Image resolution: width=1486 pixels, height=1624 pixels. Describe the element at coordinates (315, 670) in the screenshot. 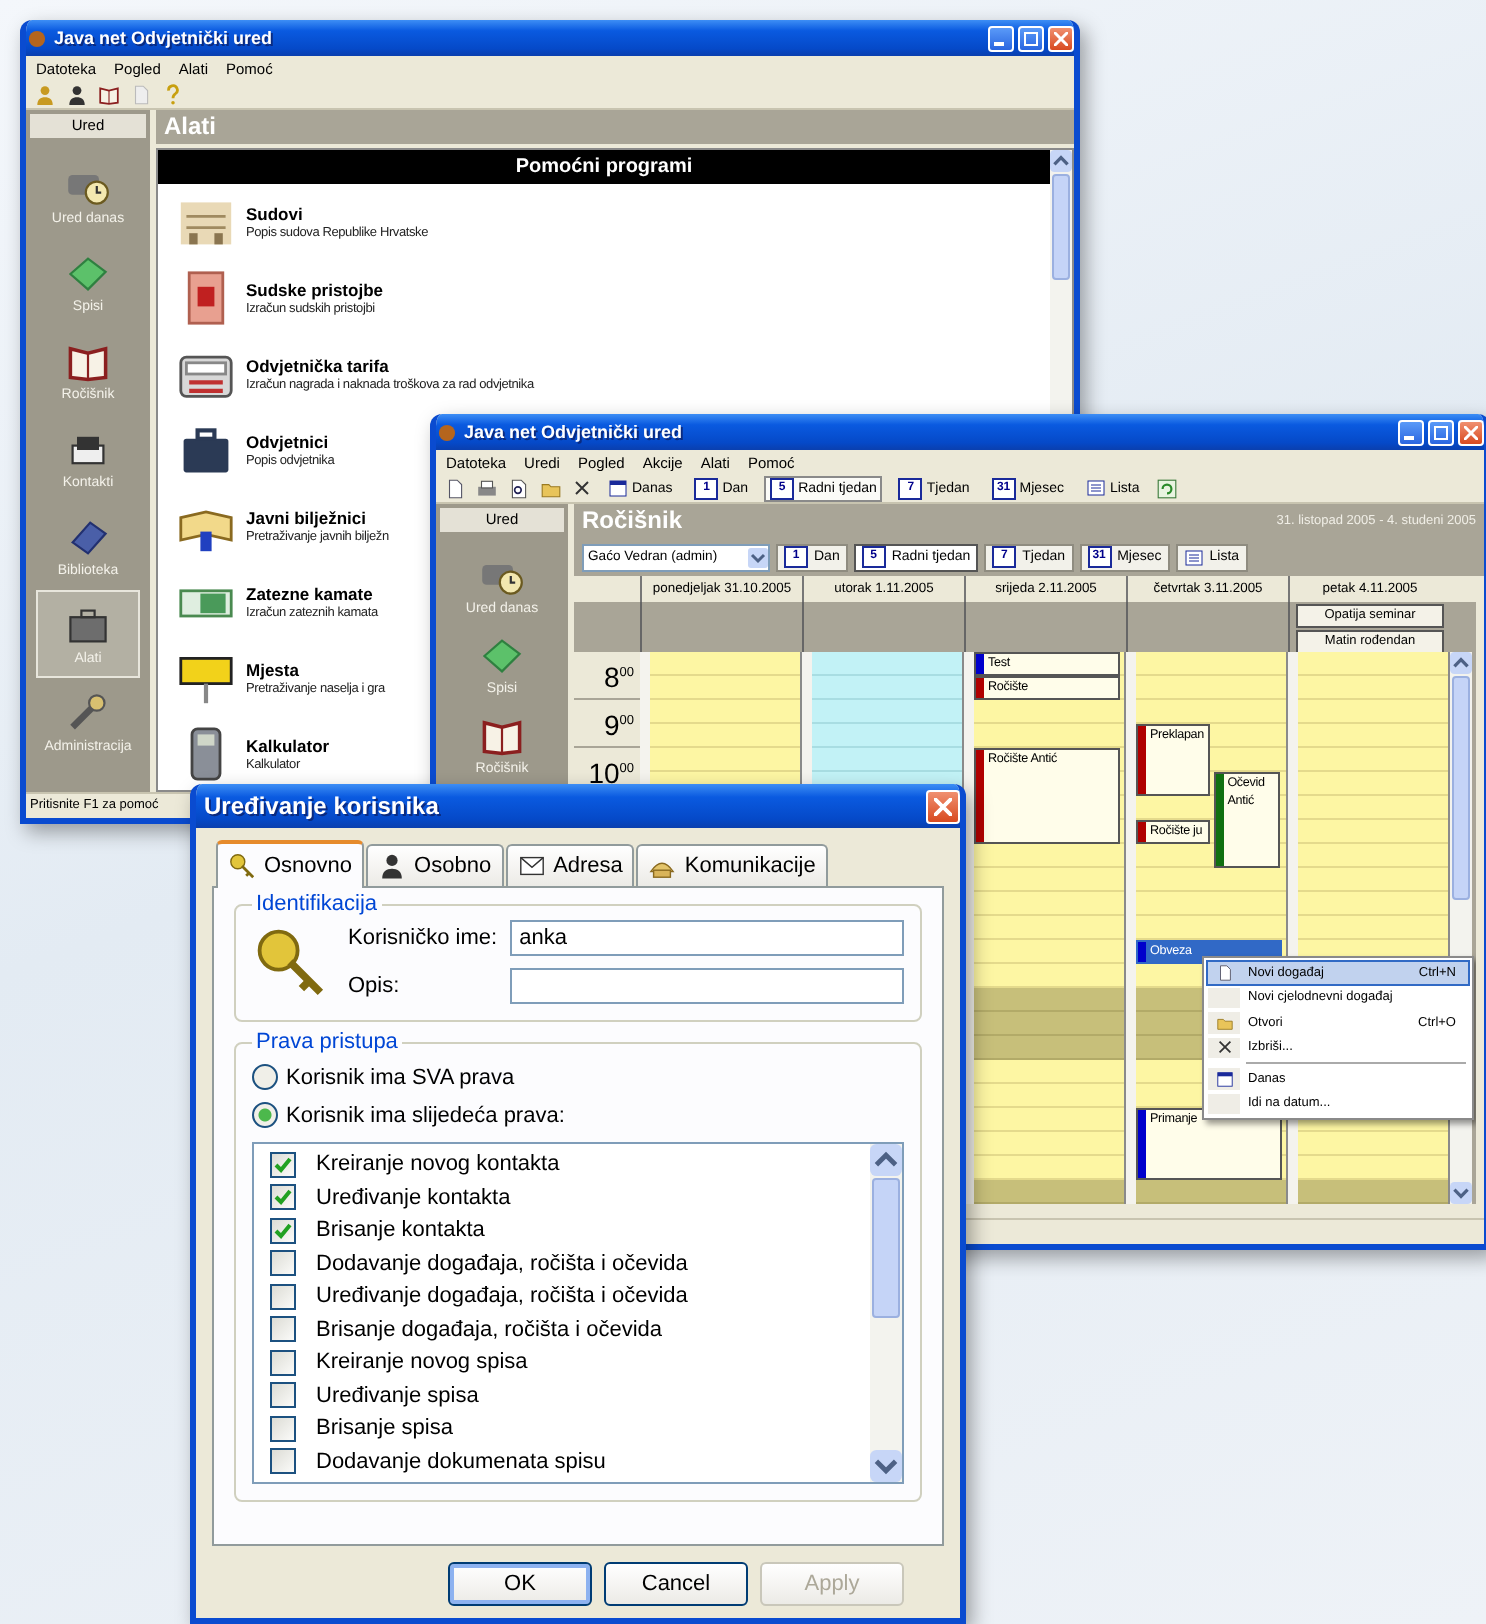

I see `tool-link: Mjesta` at that location.